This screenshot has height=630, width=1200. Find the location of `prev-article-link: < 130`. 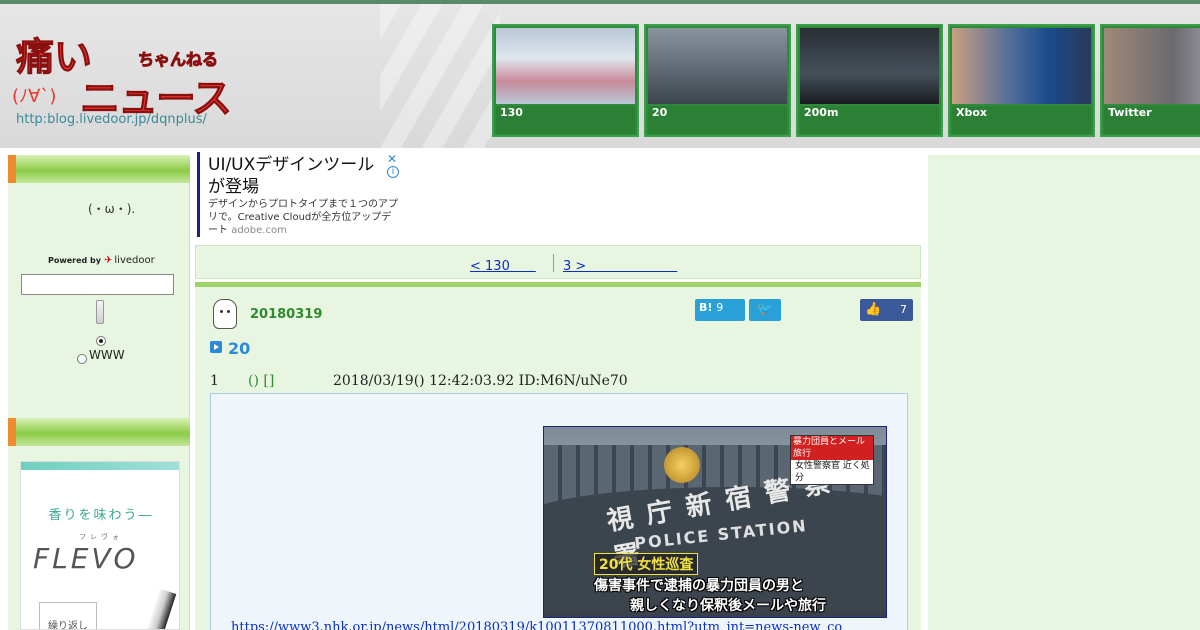

prev-article-link: < 130 is located at coordinates (503, 264).